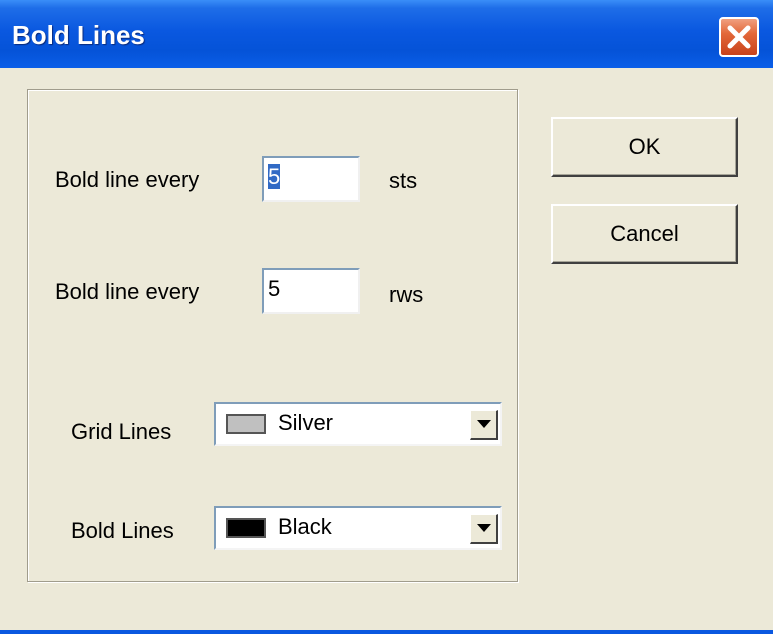 The height and width of the screenshot is (634, 773). What do you see at coordinates (121, 431) in the screenshot?
I see `grid-lines-label: Grid Lines` at bounding box center [121, 431].